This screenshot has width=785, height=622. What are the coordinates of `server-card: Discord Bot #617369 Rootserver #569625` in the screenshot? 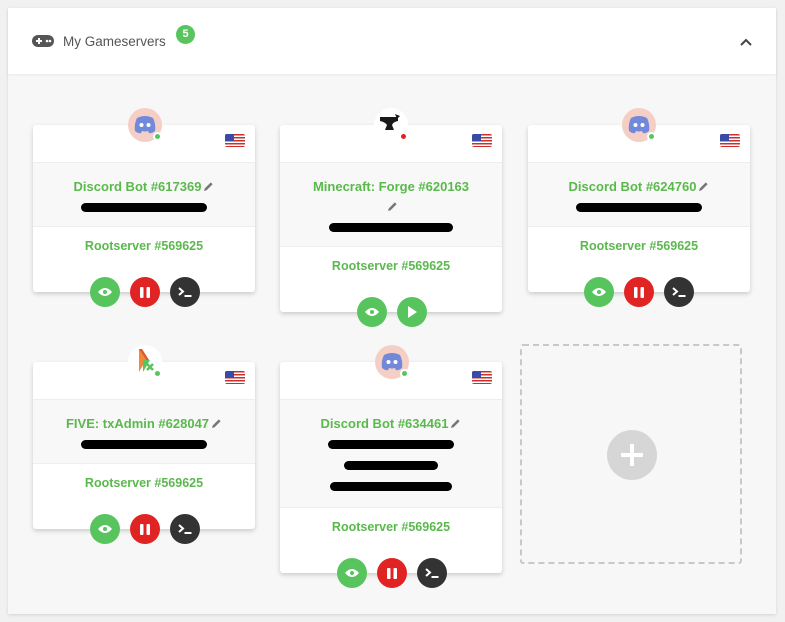 It's located at (144, 208).